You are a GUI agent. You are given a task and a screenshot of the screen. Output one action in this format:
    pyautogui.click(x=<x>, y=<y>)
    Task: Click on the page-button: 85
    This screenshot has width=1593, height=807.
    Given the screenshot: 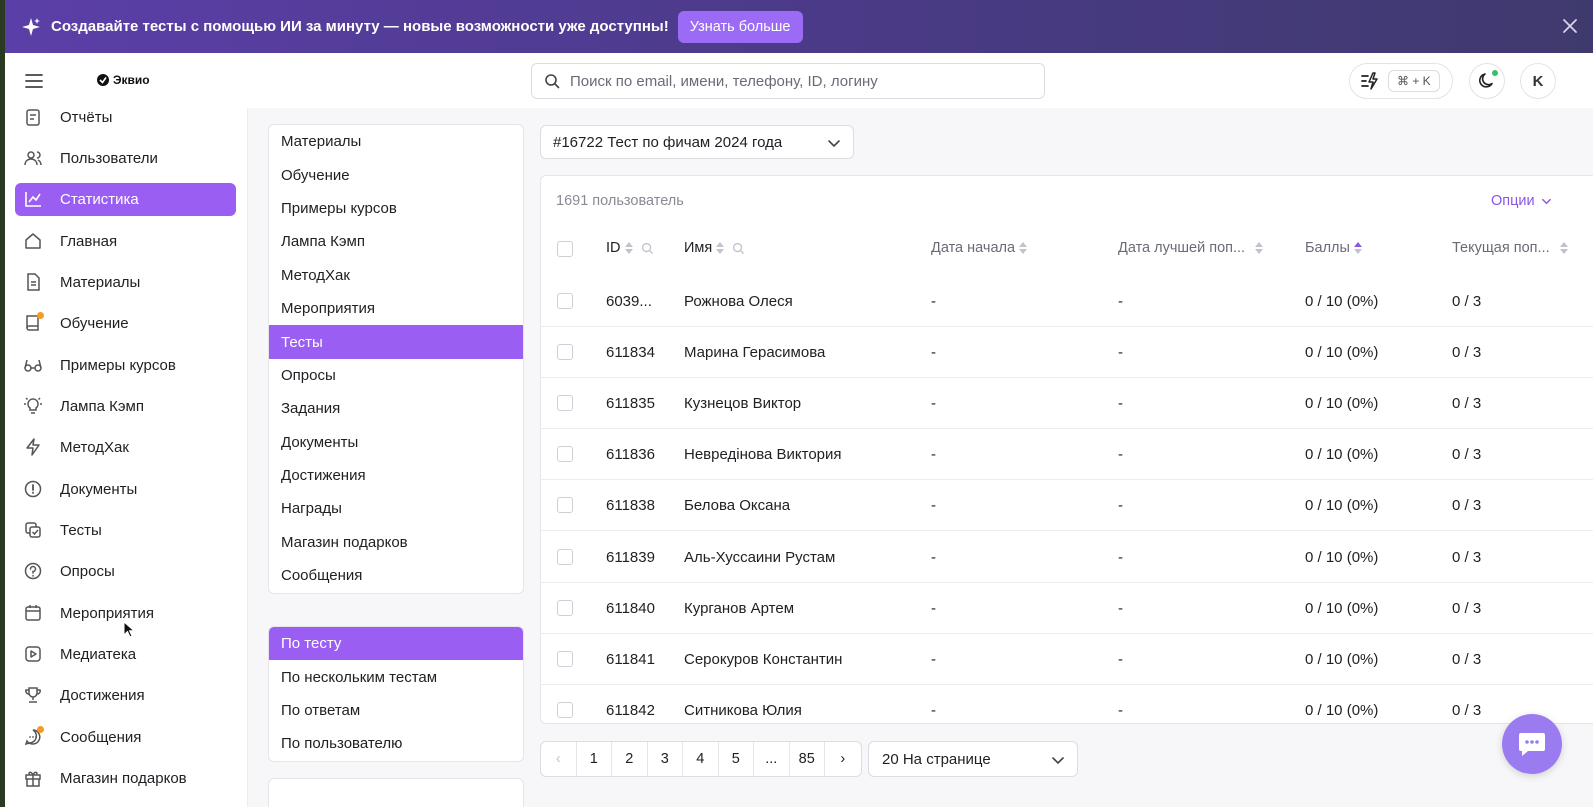 What is the action you would take?
    pyautogui.click(x=807, y=759)
    